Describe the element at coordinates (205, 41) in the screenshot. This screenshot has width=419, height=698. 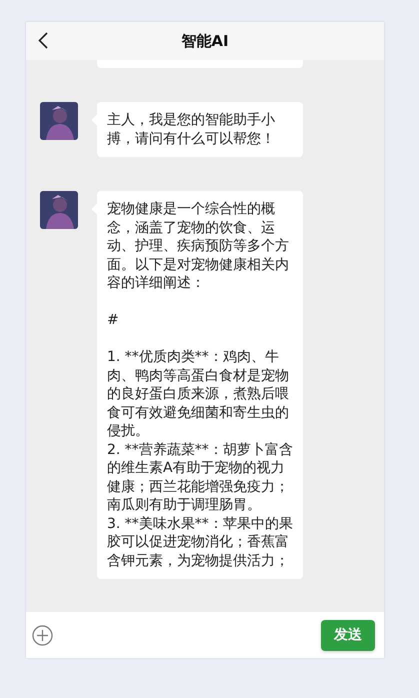
I see `window-title: 智能AI` at that location.